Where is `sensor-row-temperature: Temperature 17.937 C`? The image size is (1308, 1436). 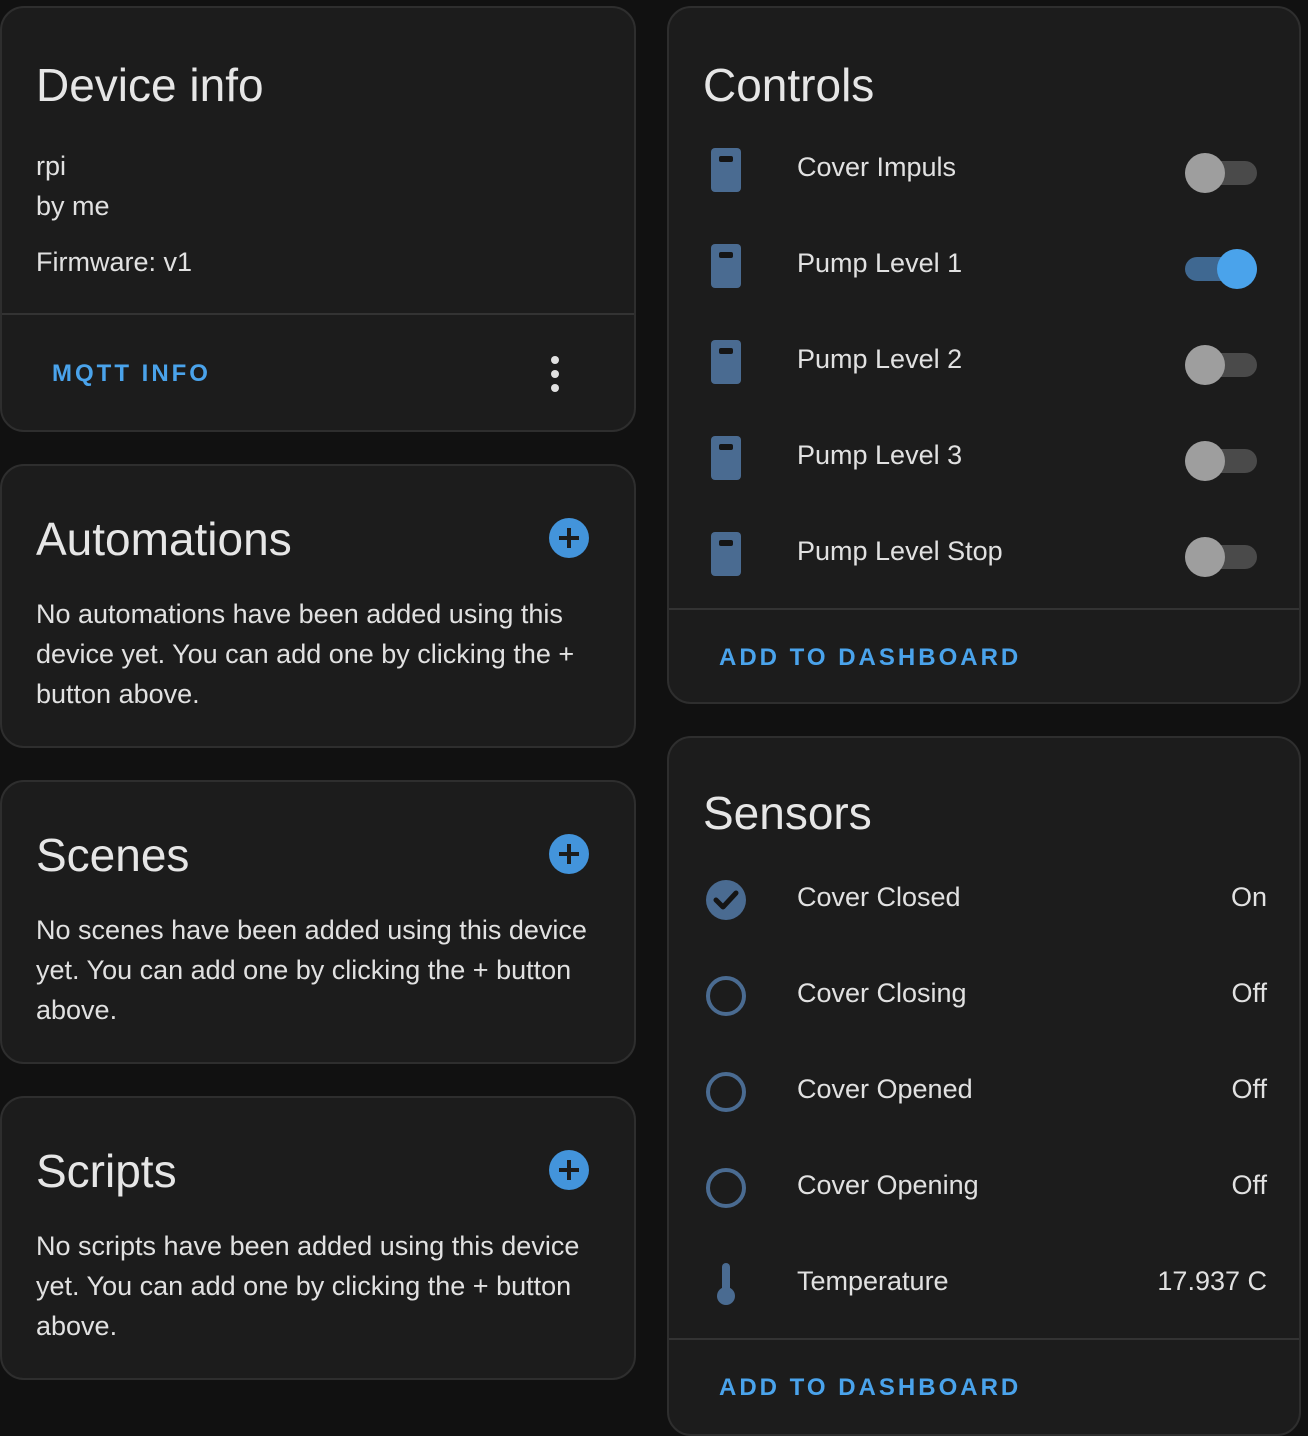 sensor-row-temperature: Temperature 17.937 C is located at coordinates (984, 1284).